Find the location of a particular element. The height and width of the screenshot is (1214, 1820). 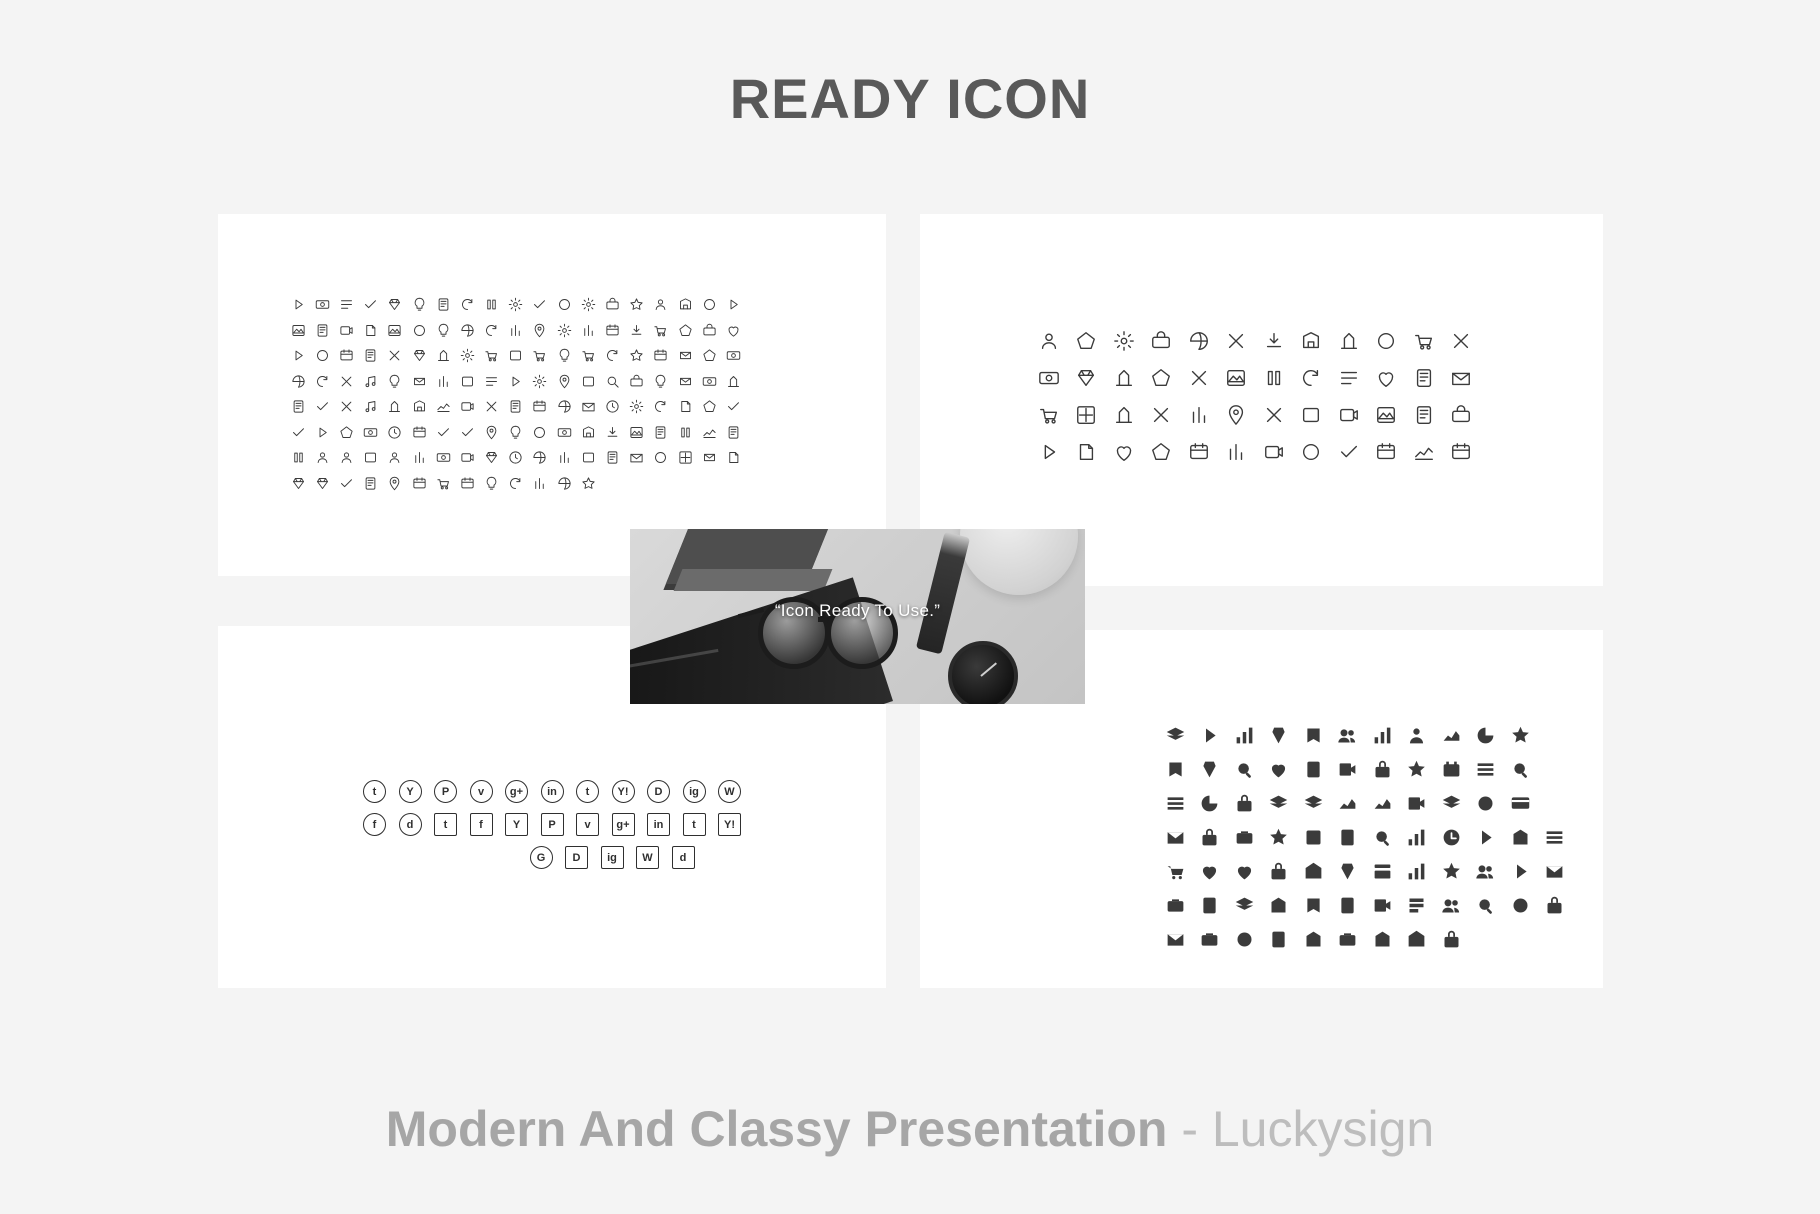

export-icon is located at coordinates (322, 407).